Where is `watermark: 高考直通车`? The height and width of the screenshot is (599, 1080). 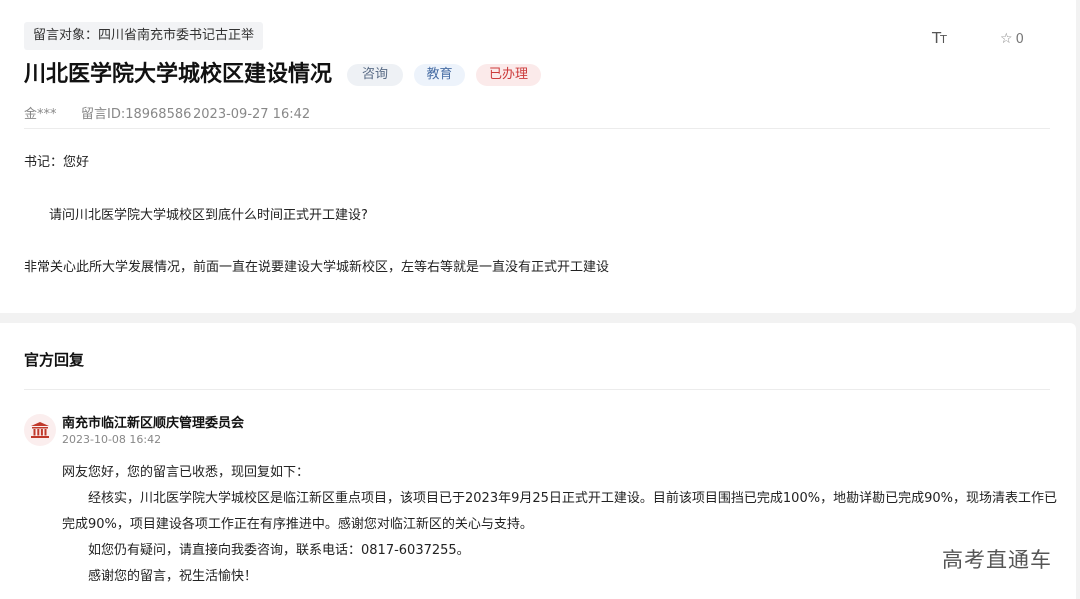 watermark: 高考直通车 is located at coordinates (997, 560).